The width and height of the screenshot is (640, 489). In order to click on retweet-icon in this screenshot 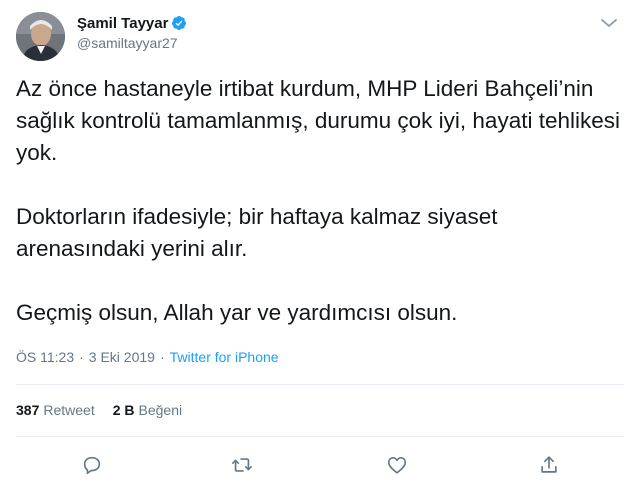, I will do `click(242, 465)`.